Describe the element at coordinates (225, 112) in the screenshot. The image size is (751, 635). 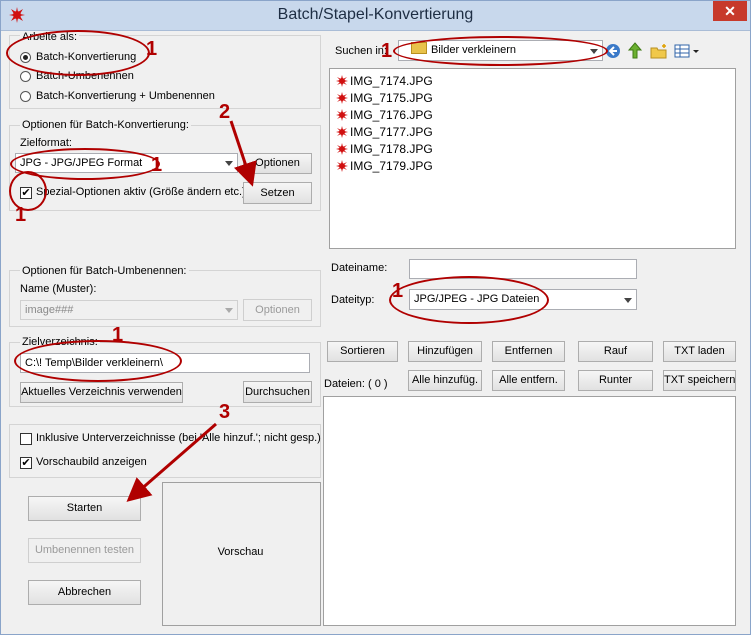
I see `annotation-number: 2` at that location.